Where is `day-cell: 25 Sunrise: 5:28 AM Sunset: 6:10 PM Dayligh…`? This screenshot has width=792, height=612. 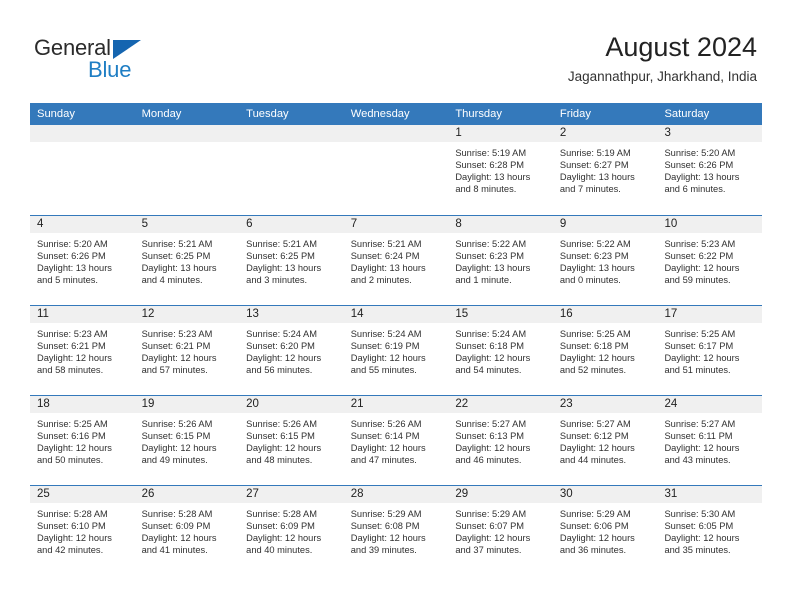
day-cell: 25 Sunrise: 5:28 AM Sunset: 6:10 PM Dayligh… is located at coordinates (82, 530).